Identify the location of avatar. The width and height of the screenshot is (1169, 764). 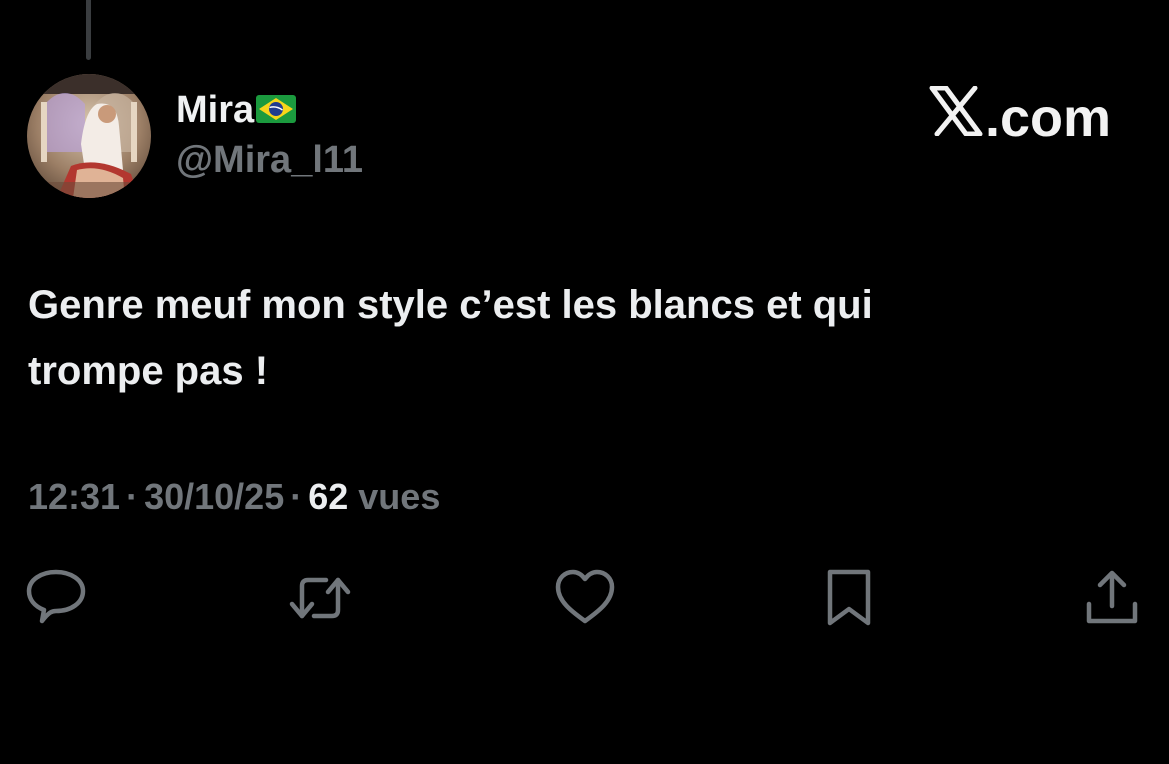
(89, 136).